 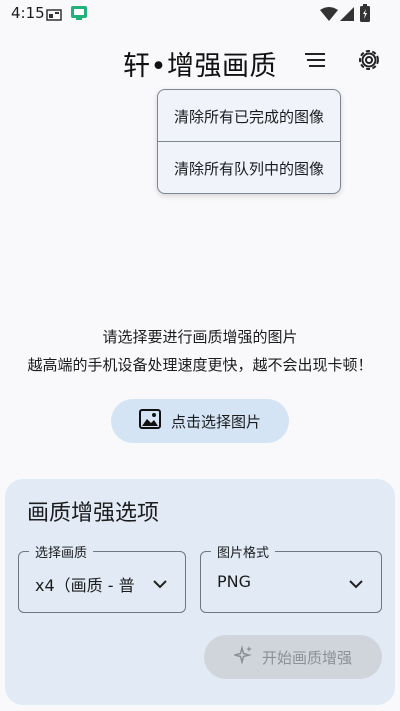 I want to click on start-enhance-button: 开始画质增强, so click(x=293, y=657).